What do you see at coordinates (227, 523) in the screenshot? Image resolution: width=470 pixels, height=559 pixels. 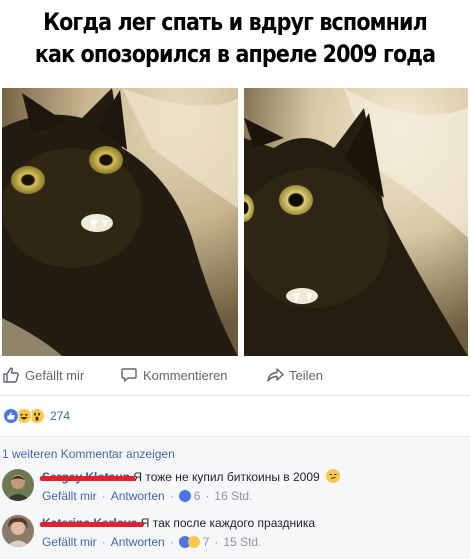 I see `comment-text: Я так после каждого праздника` at bounding box center [227, 523].